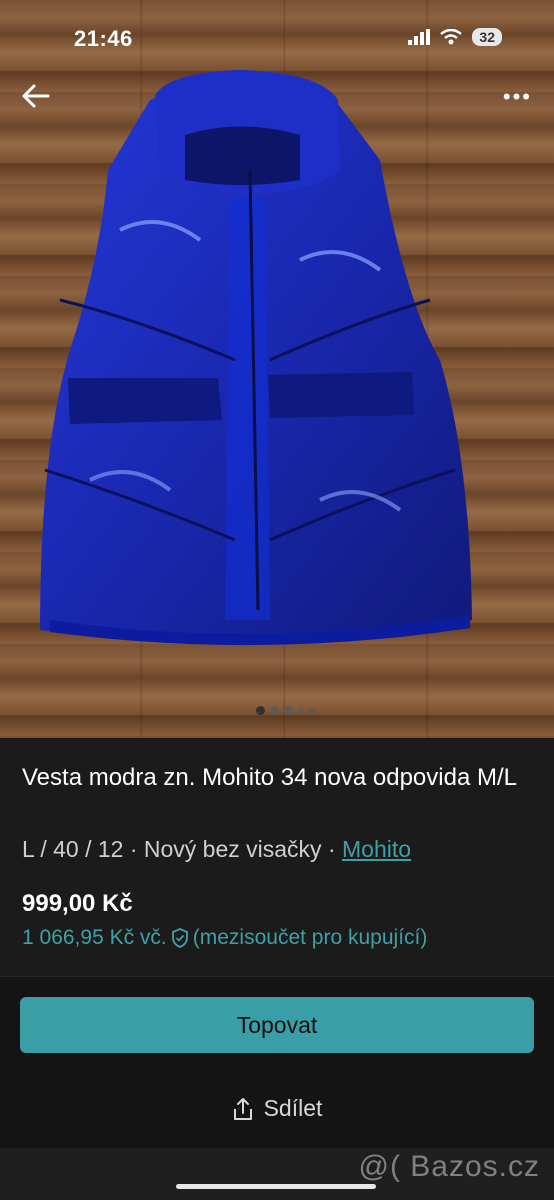 This screenshot has width=554, height=1200. Describe the element at coordinates (419, 37) in the screenshot. I see `signal-icon` at that location.